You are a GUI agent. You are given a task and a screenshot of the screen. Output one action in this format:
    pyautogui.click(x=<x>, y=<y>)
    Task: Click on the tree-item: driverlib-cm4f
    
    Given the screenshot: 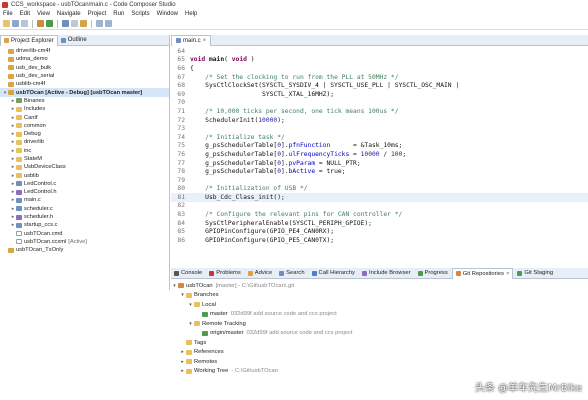 What is the action you would take?
    pyautogui.click(x=84, y=51)
    